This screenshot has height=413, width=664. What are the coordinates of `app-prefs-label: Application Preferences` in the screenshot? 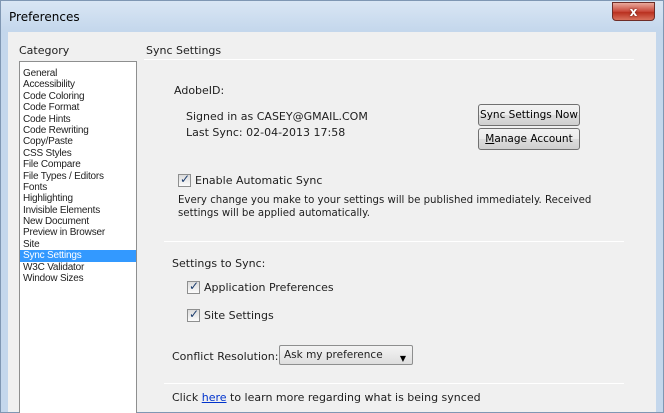 It's located at (269, 287).